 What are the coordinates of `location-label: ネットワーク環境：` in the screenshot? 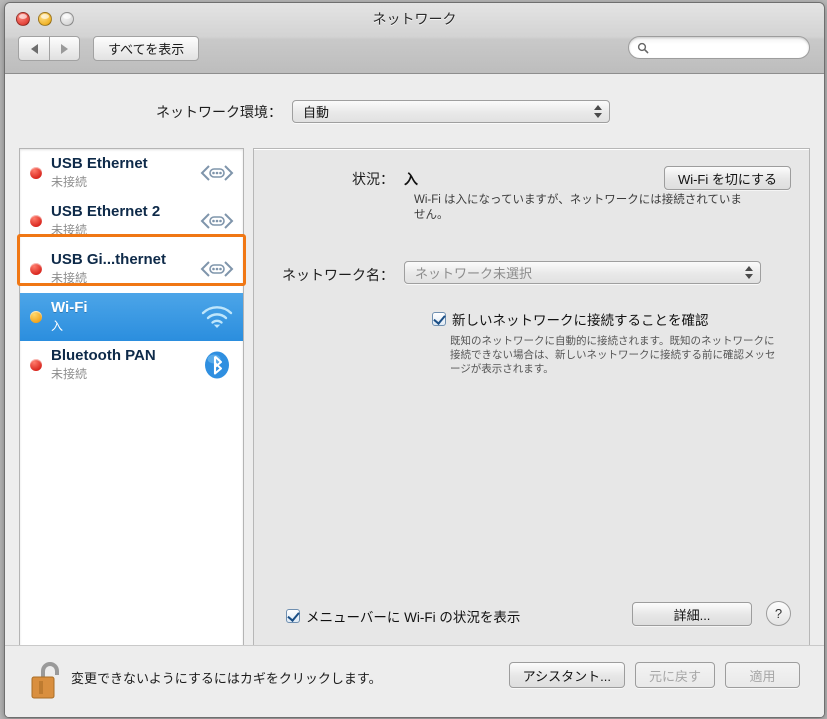 It's located at (219, 111).